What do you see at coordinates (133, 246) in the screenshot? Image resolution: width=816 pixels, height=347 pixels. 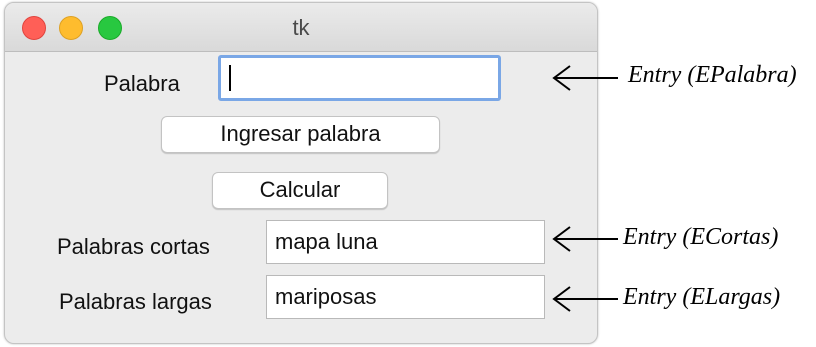 I see `palabras-cortas-label: Palabras cortas` at bounding box center [133, 246].